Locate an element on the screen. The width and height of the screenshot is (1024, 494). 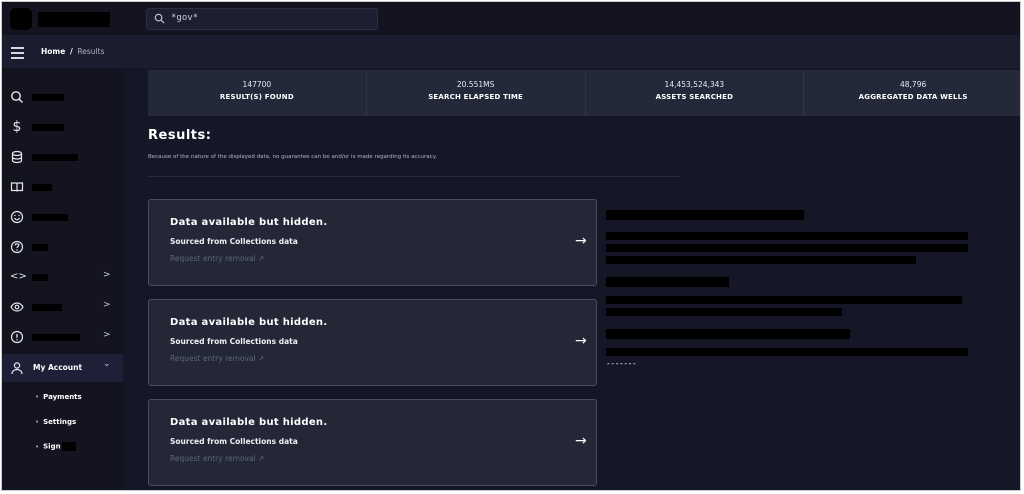
dollar-icon: $ is located at coordinates (17, 127).